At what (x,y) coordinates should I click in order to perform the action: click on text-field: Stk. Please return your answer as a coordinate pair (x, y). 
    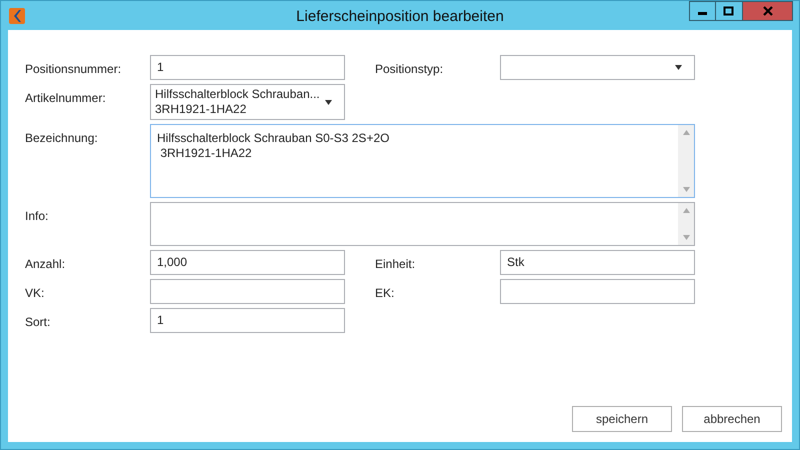
    Looking at the image, I should click on (597, 262).